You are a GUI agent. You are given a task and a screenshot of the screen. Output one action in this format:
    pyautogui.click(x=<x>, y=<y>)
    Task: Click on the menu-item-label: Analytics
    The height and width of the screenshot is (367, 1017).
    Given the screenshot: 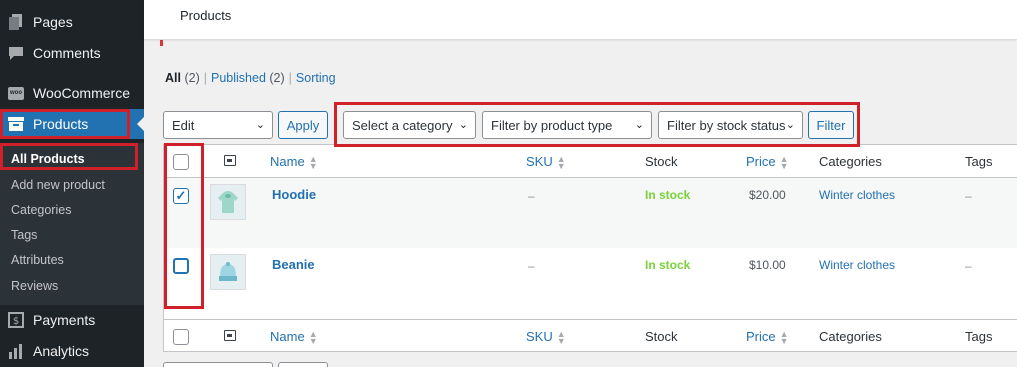 What is the action you would take?
    pyautogui.click(x=61, y=351)
    